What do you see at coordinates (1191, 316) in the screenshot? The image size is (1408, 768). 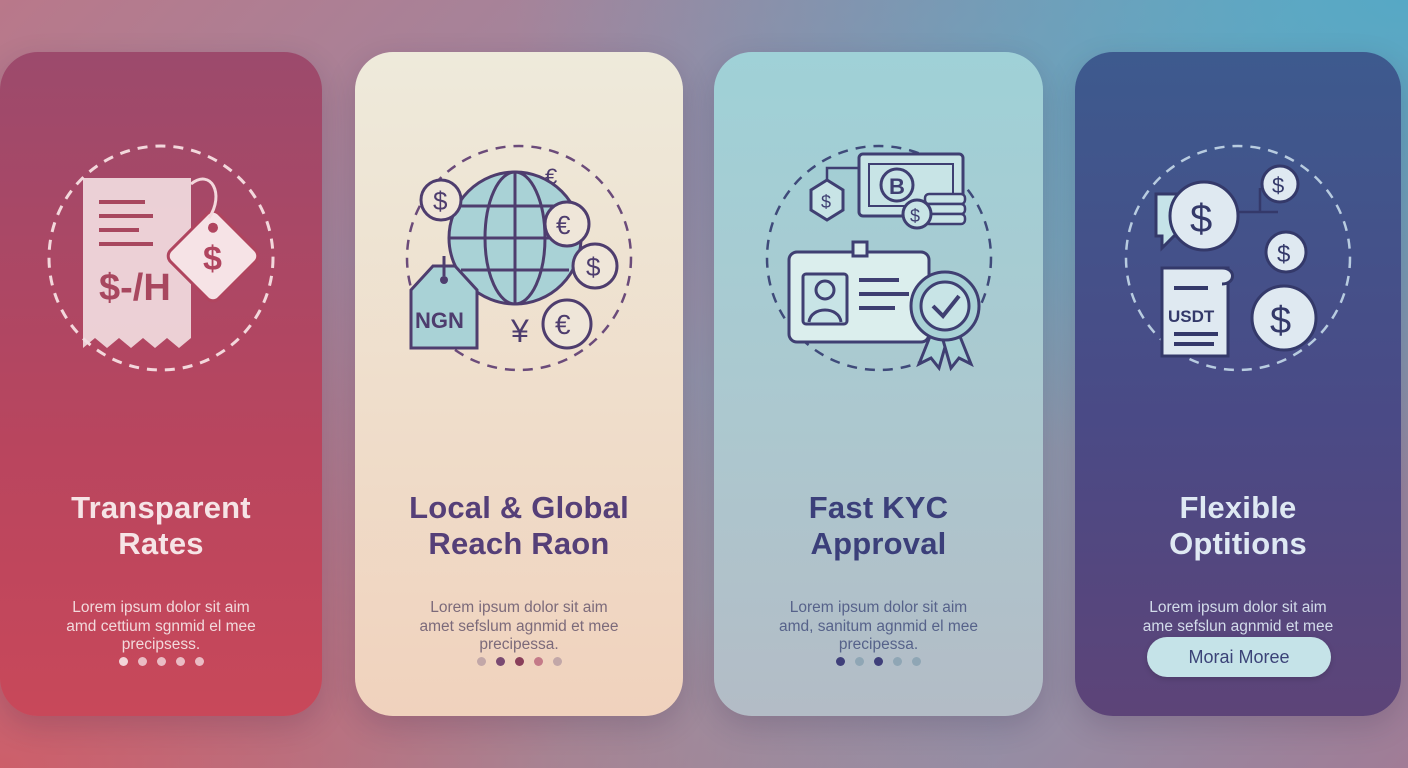 I see `svg-text: USDT` at bounding box center [1191, 316].